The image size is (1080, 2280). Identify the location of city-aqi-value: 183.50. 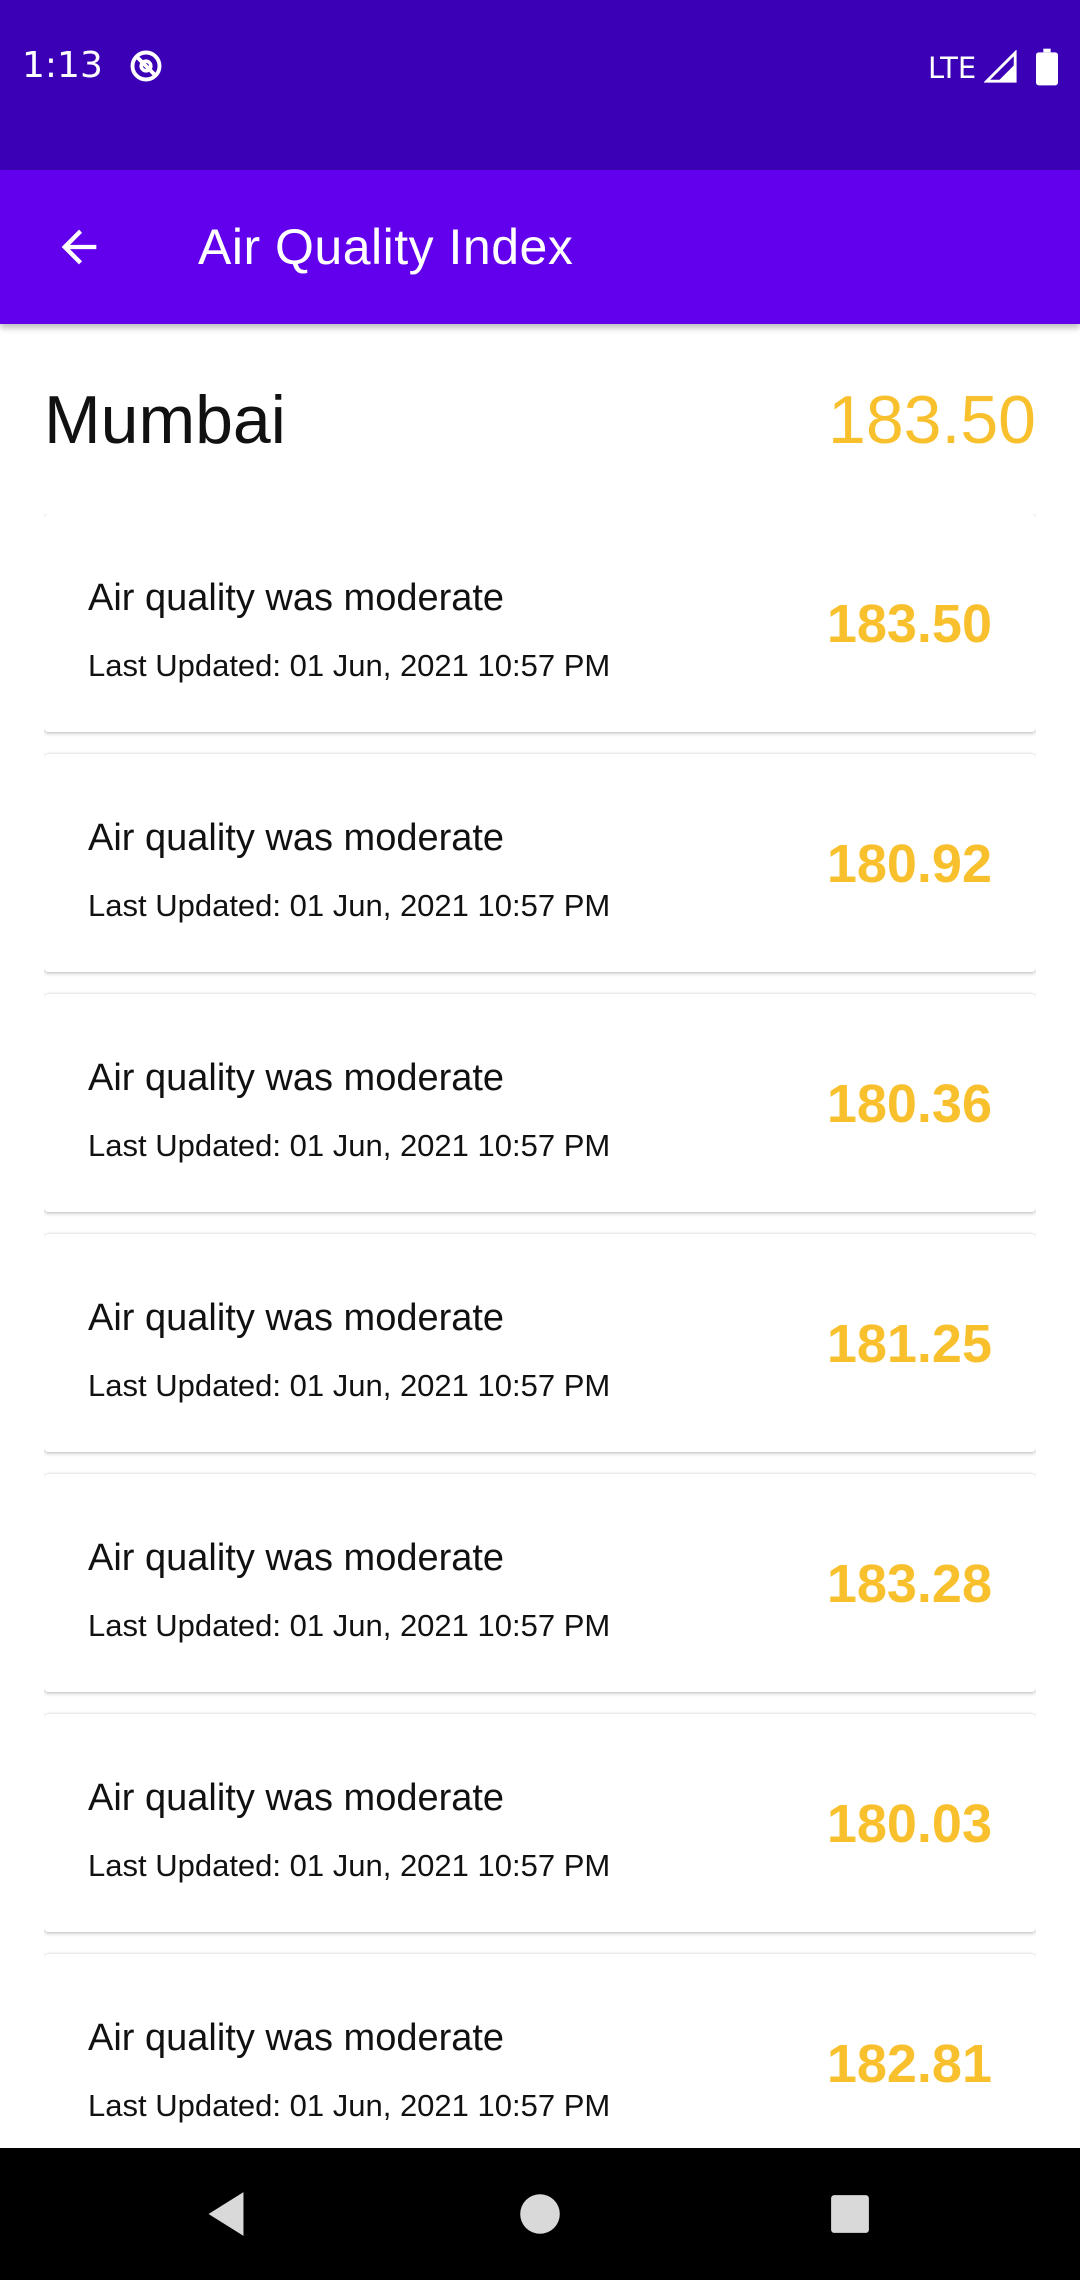
(932, 420).